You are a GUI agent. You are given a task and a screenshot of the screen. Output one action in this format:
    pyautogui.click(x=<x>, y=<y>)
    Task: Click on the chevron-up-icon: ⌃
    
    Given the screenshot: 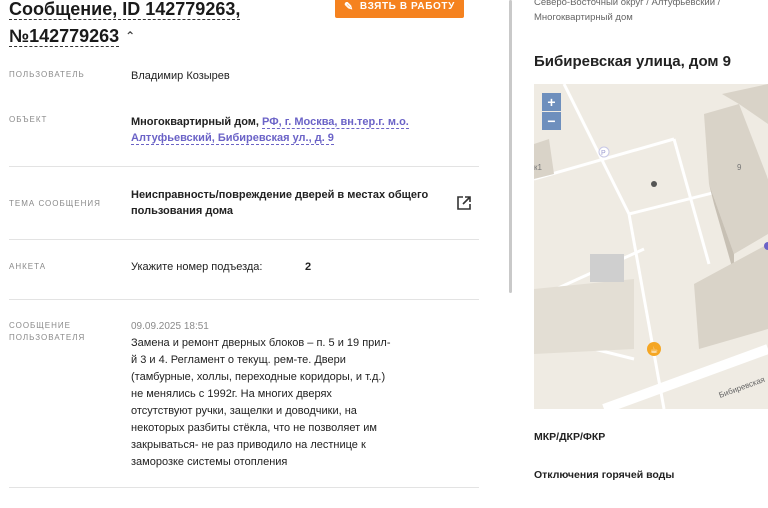 What is the action you would take?
    pyautogui.click(x=130, y=36)
    